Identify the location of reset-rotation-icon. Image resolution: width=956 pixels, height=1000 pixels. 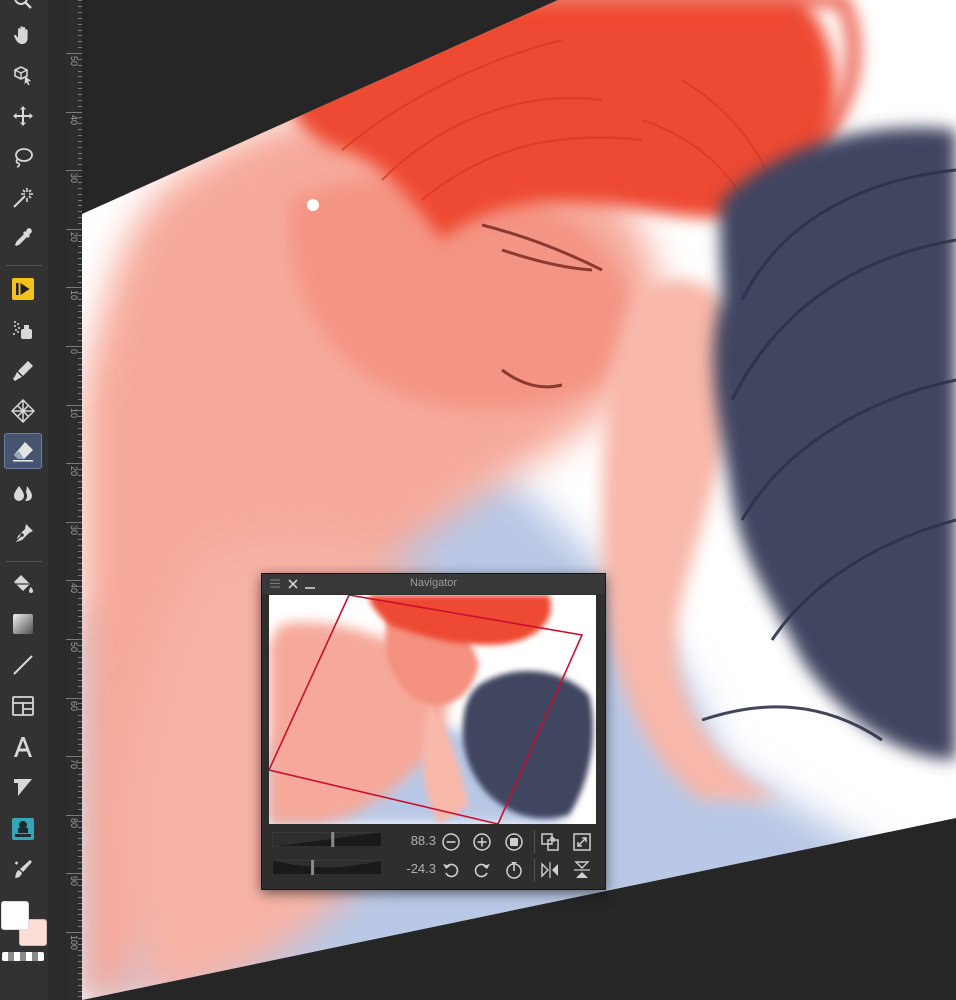
(514, 870).